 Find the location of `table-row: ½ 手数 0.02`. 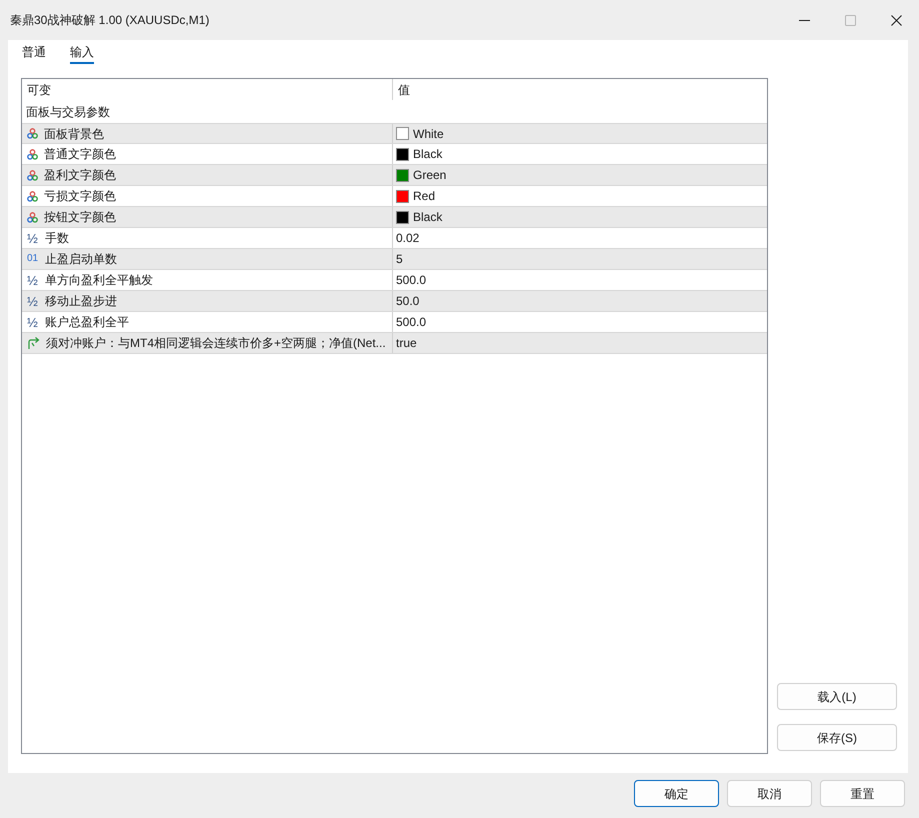

table-row: ½ 手数 0.02 is located at coordinates (394, 238).